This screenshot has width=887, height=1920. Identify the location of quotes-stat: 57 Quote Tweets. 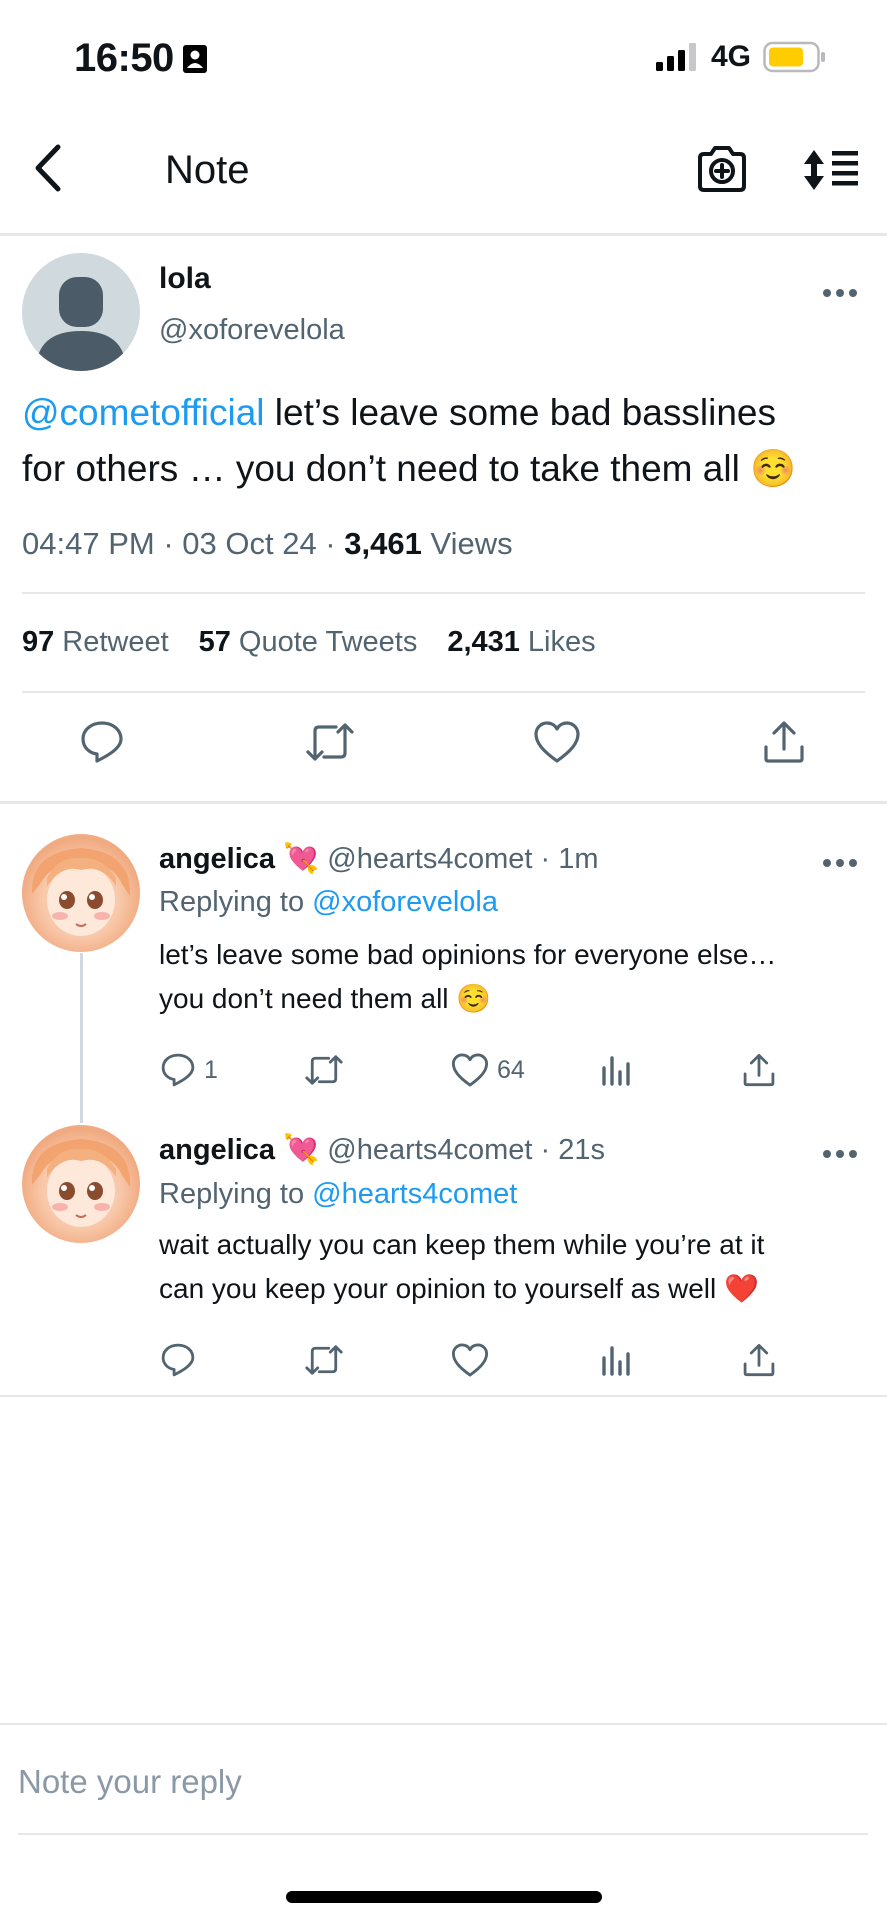
(308, 642).